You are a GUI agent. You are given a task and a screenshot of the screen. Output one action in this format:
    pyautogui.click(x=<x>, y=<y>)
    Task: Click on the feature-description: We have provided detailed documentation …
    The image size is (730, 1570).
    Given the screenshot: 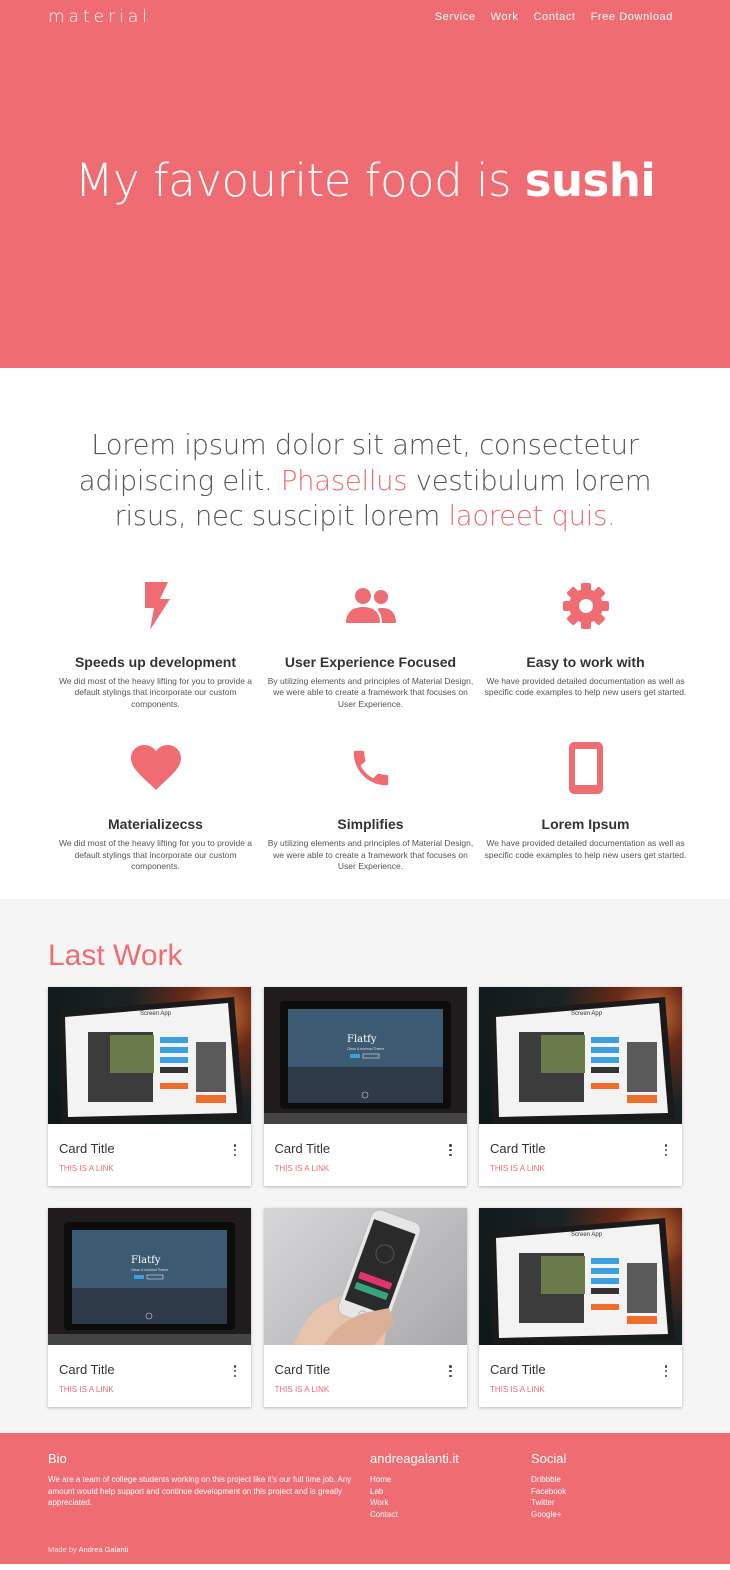 What is the action you would take?
    pyautogui.click(x=585, y=849)
    